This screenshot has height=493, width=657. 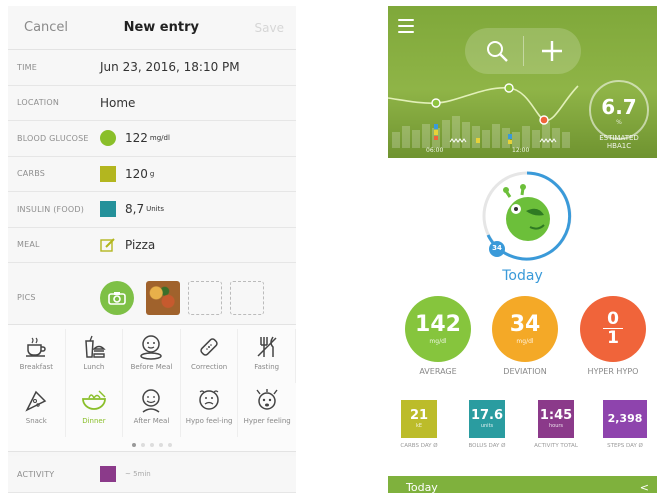 I want to click on deviation-label: DEVIATION, so click(x=525, y=371).